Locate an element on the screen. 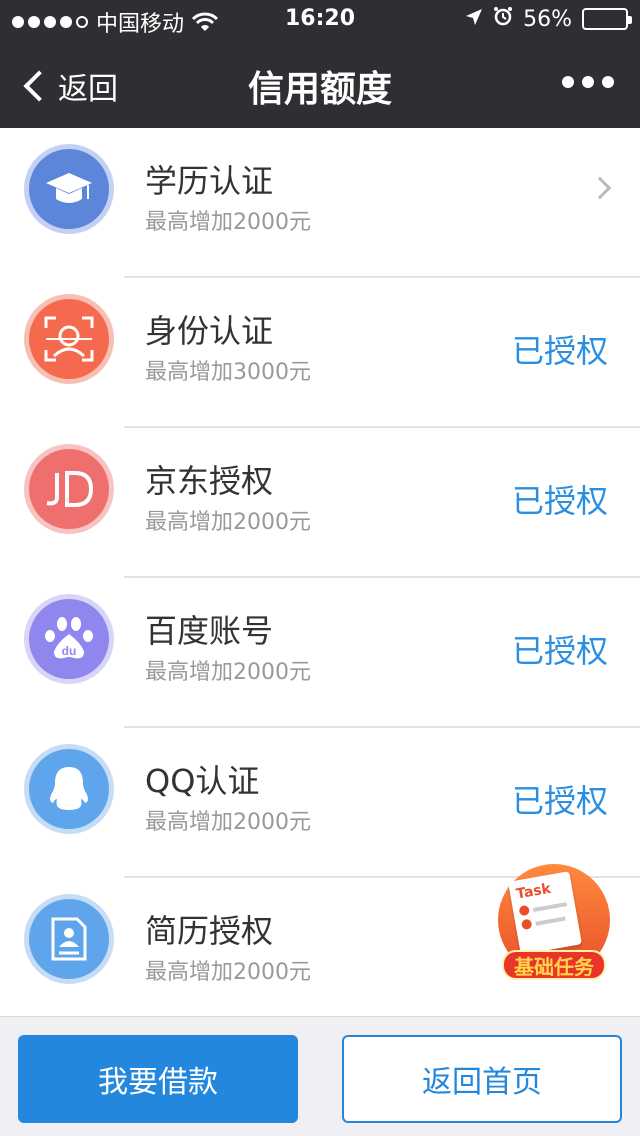 The width and height of the screenshot is (640, 1136). nav-bar: 返回 信用额度 is located at coordinates (320, 84).